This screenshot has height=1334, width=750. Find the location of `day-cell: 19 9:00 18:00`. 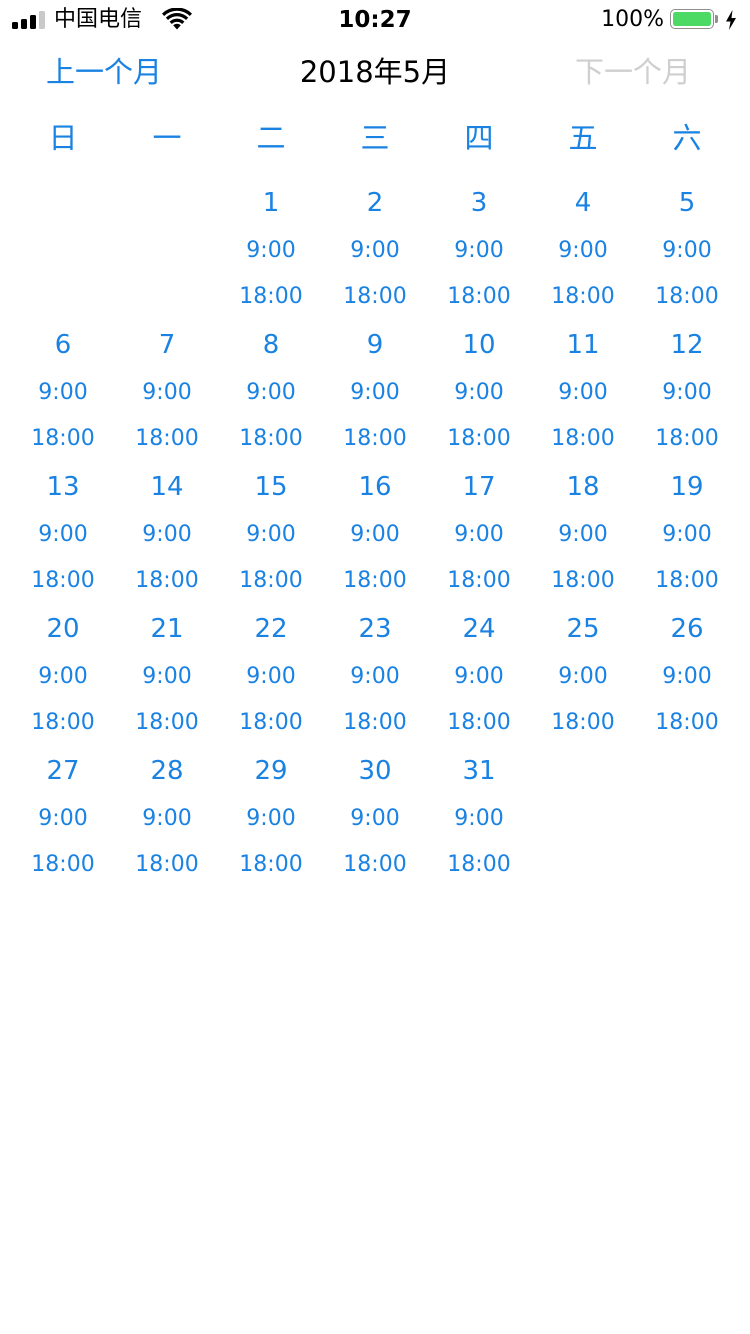

day-cell: 19 9:00 18:00 is located at coordinates (687, 535).